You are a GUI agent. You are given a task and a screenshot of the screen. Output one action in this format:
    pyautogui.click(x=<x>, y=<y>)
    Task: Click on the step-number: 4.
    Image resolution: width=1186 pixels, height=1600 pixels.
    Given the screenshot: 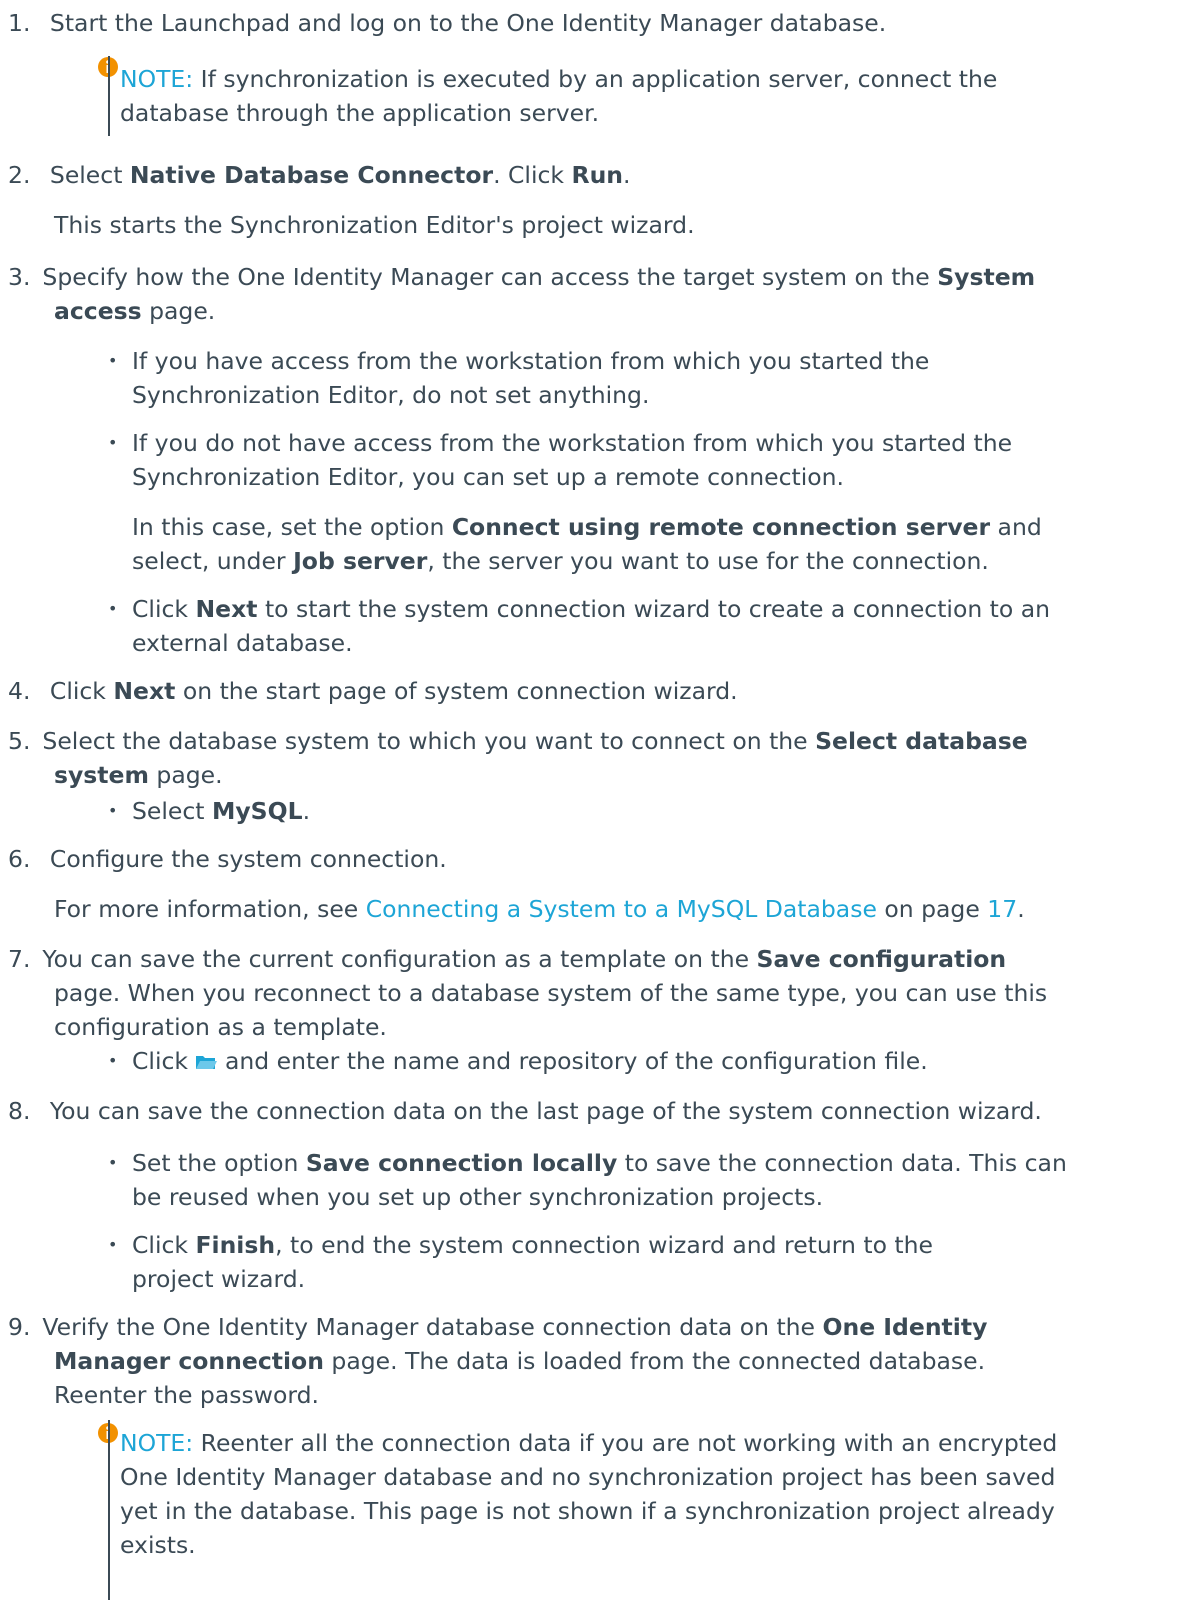 What is the action you would take?
    pyautogui.click(x=19, y=691)
    